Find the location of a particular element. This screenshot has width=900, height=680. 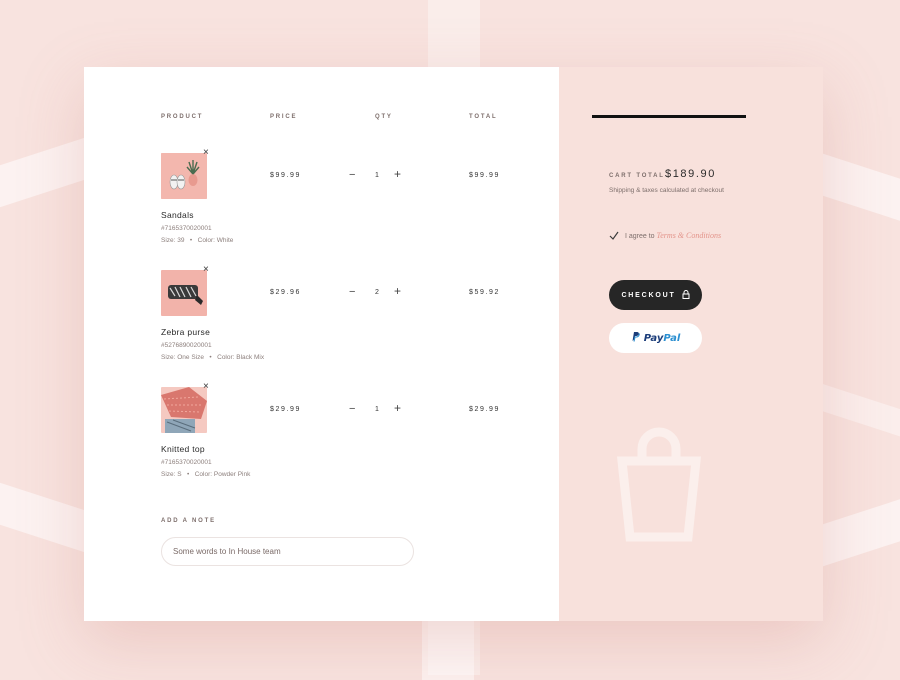

bg-ribbon is located at coordinates (448, 650).